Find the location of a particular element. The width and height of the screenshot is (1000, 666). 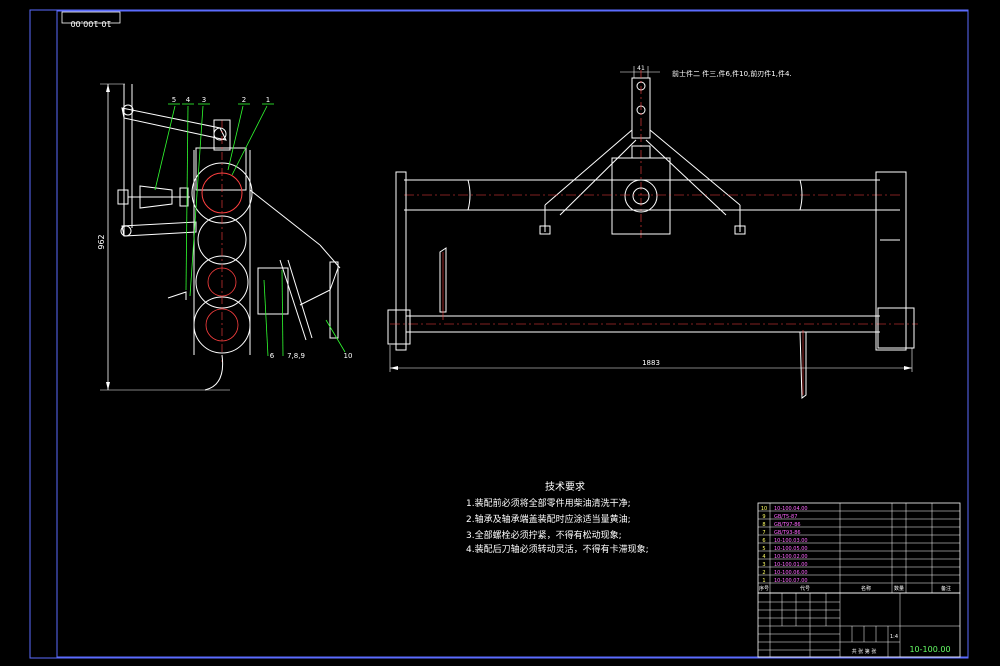

balloon-4: 4 is located at coordinates (188, 100).